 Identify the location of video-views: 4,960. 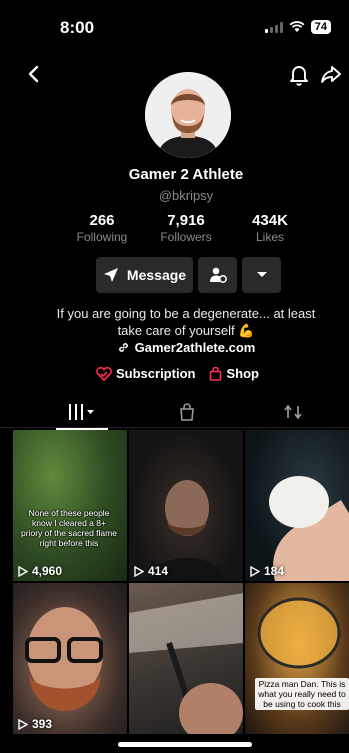
(40, 571).